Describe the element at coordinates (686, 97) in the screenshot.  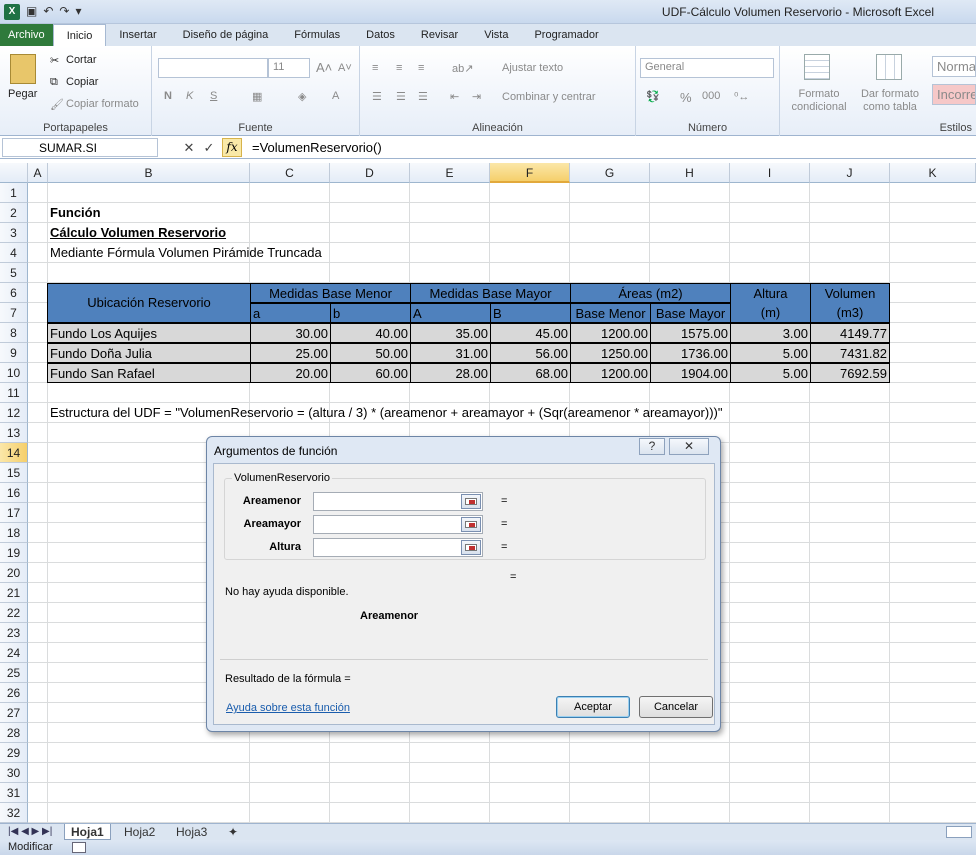
I see `percent-button: %` at that location.